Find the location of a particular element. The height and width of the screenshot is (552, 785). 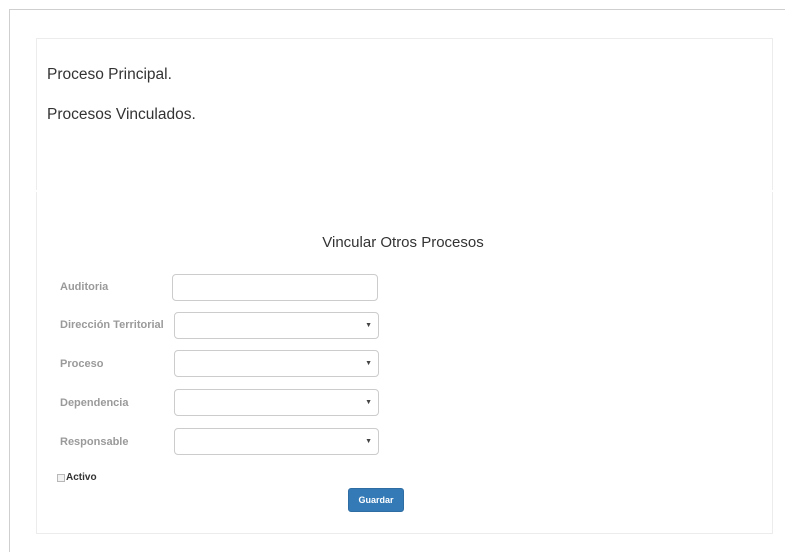

activo-checkbox is located at coordinates (61, 477).